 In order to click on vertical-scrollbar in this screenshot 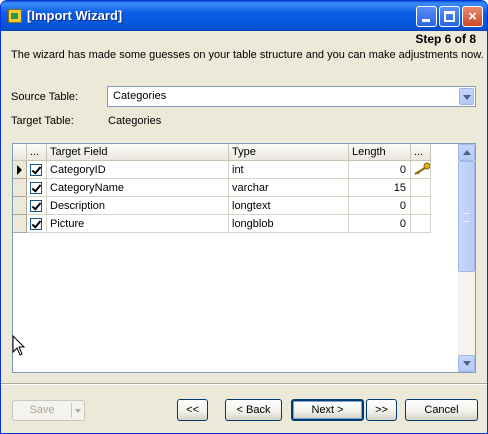, I will do `click(466, 258)`.